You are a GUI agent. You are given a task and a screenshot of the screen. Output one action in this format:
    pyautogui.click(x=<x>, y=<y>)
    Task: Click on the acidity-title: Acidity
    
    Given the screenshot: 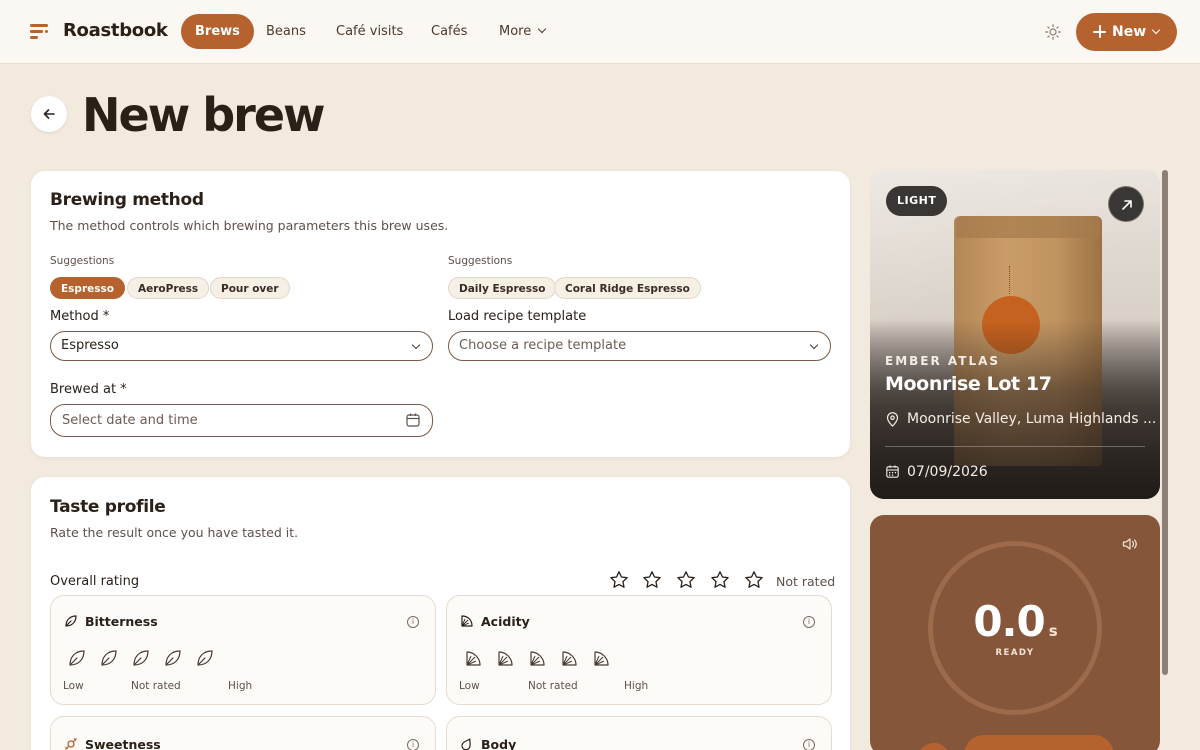 What is the action you would take?
    pyautogui.click(x=505, y=621)
    